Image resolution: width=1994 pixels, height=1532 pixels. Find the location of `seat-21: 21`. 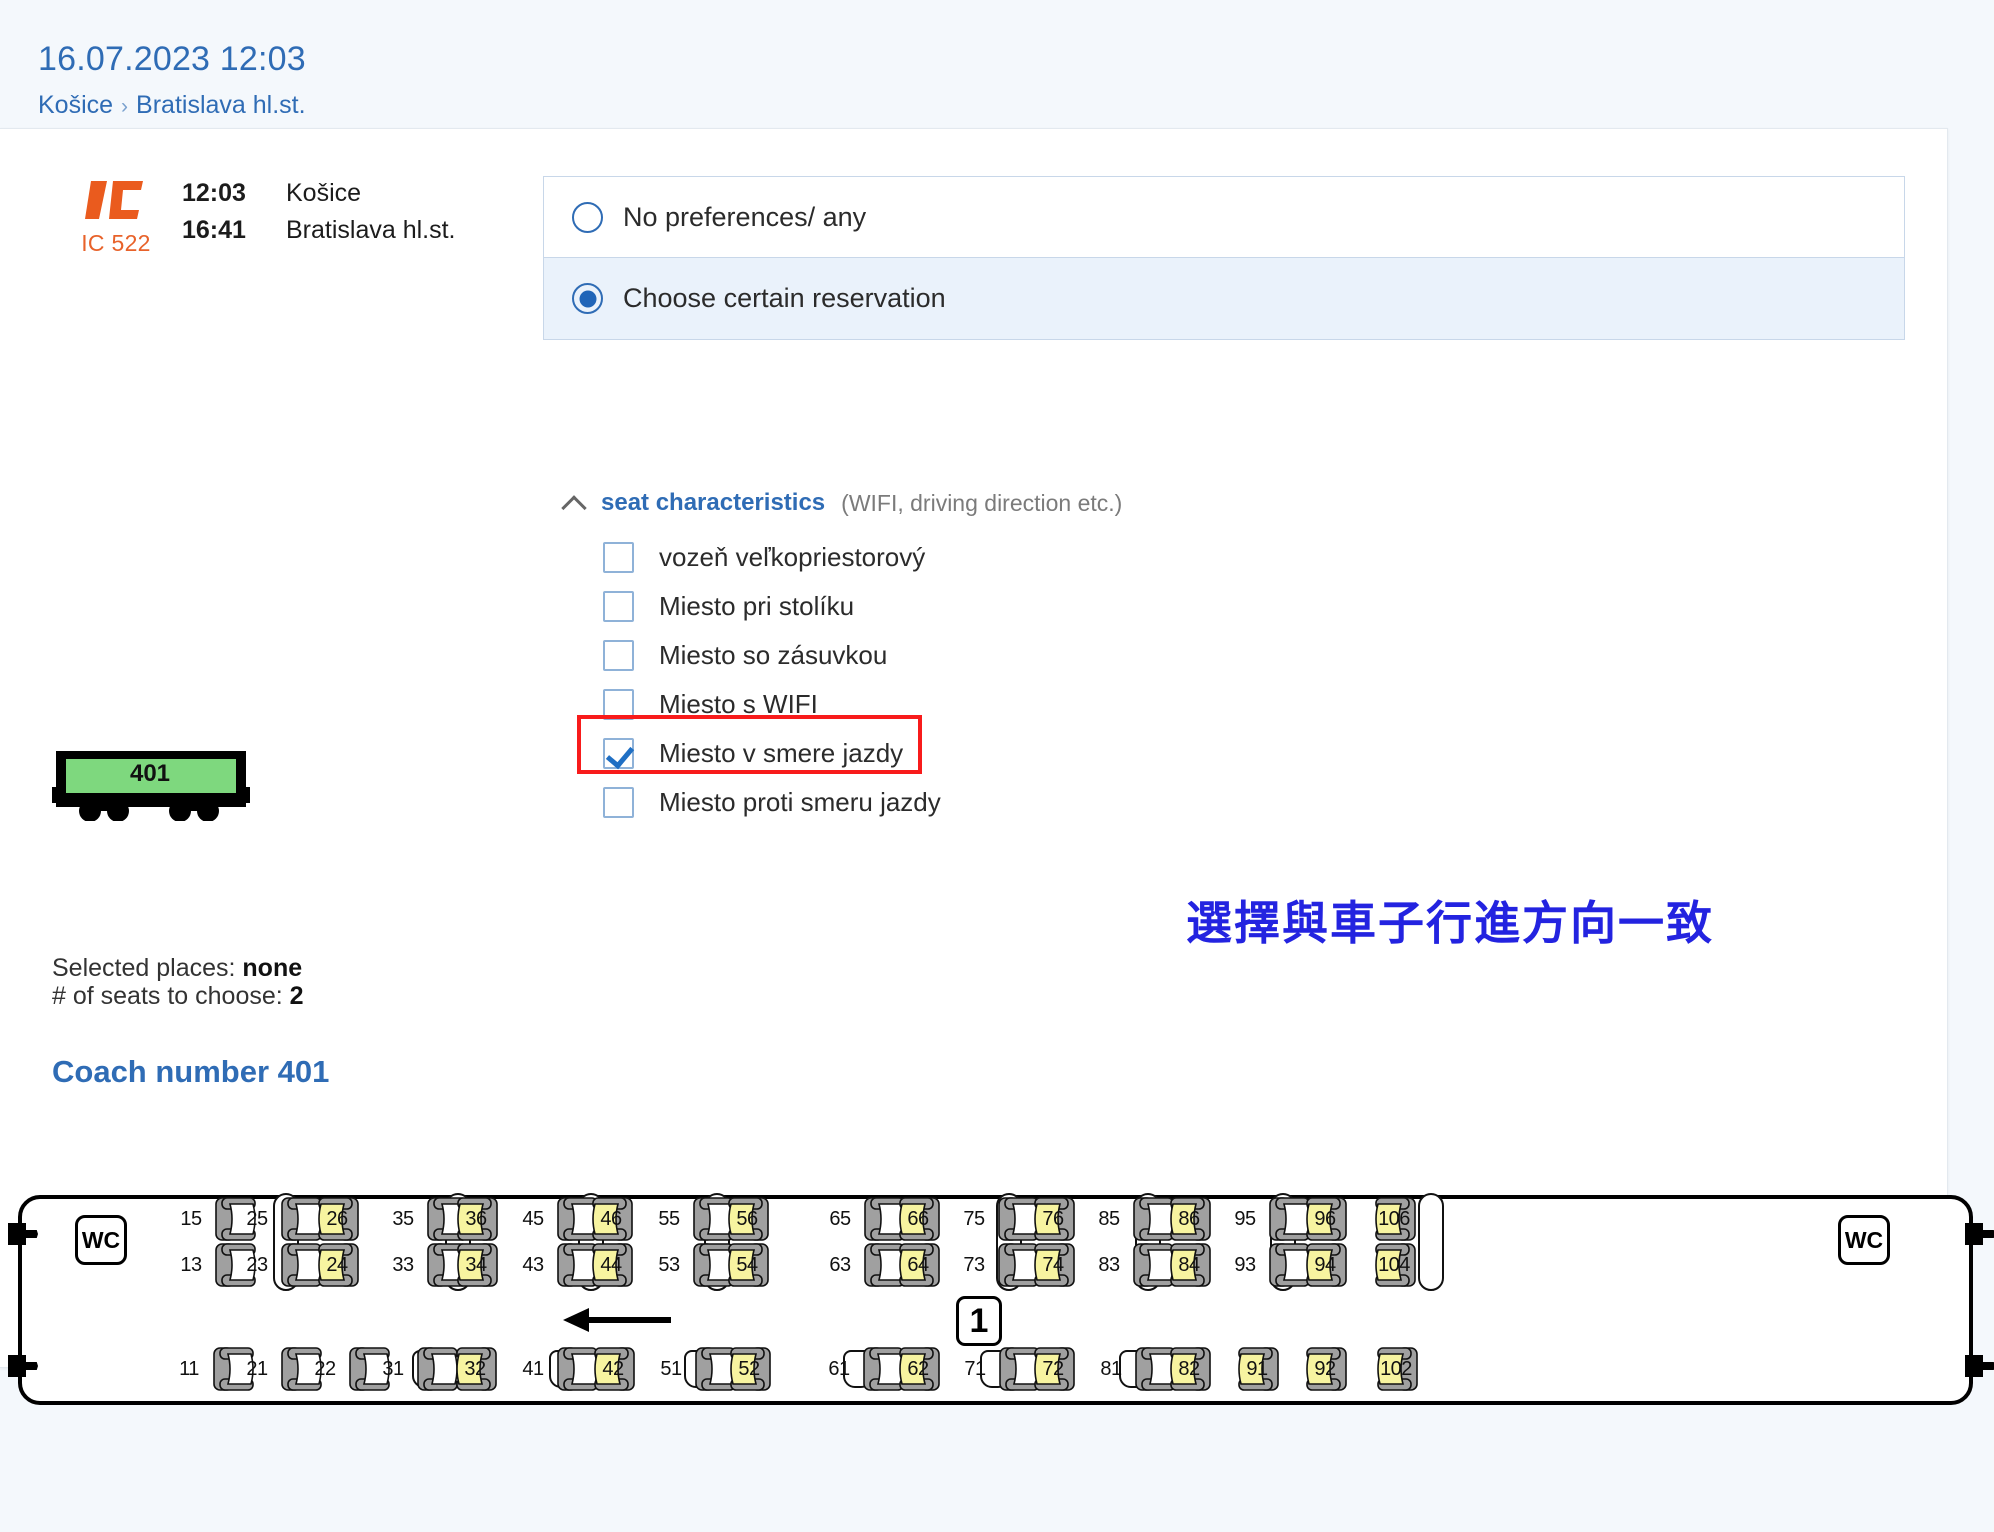

seat-21: 21 is located at coordinates (278, 1369).